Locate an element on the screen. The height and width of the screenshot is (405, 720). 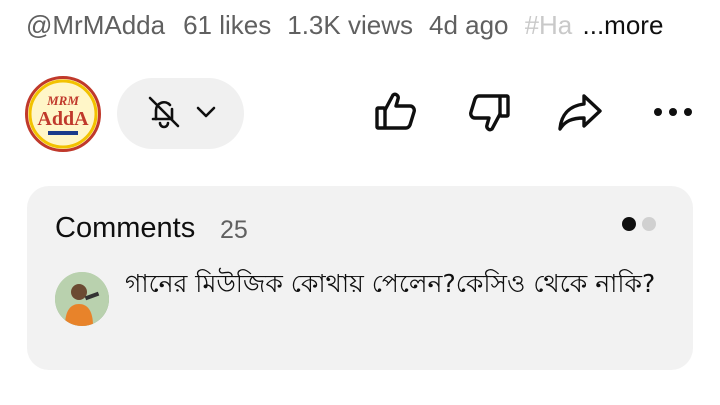
share-button is located at coordinates (580, 114).